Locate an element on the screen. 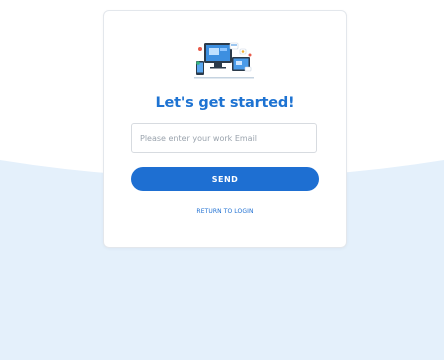 The width and height of the screenshot is (444, 360). email-field is located at coordinates (224, 138).